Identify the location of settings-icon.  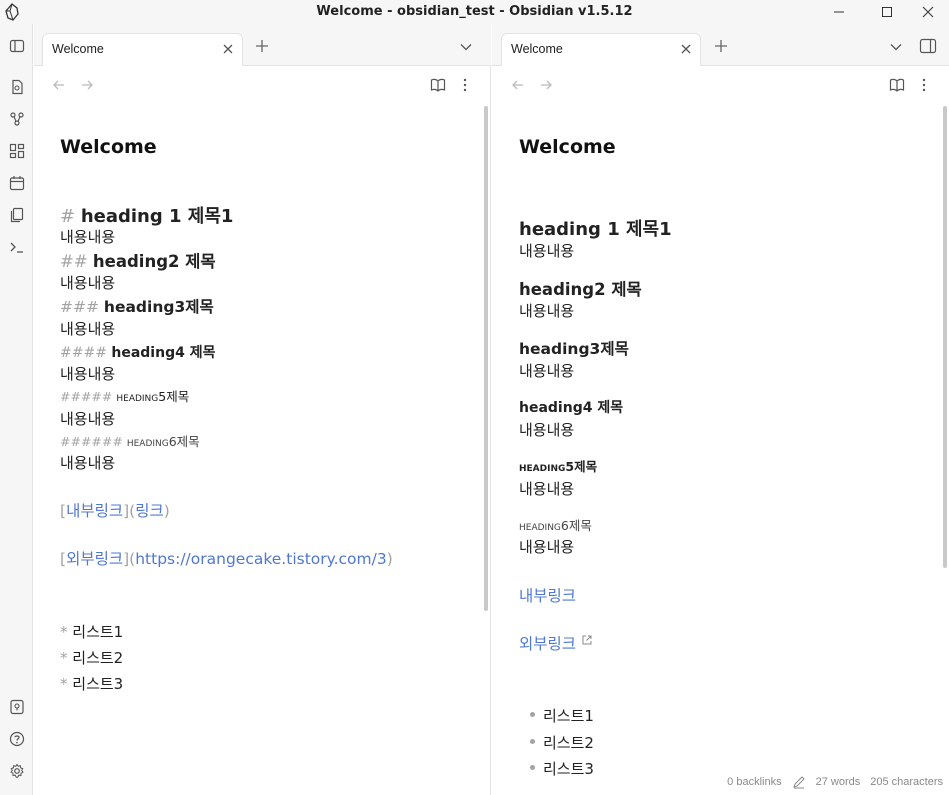
(16, 770).